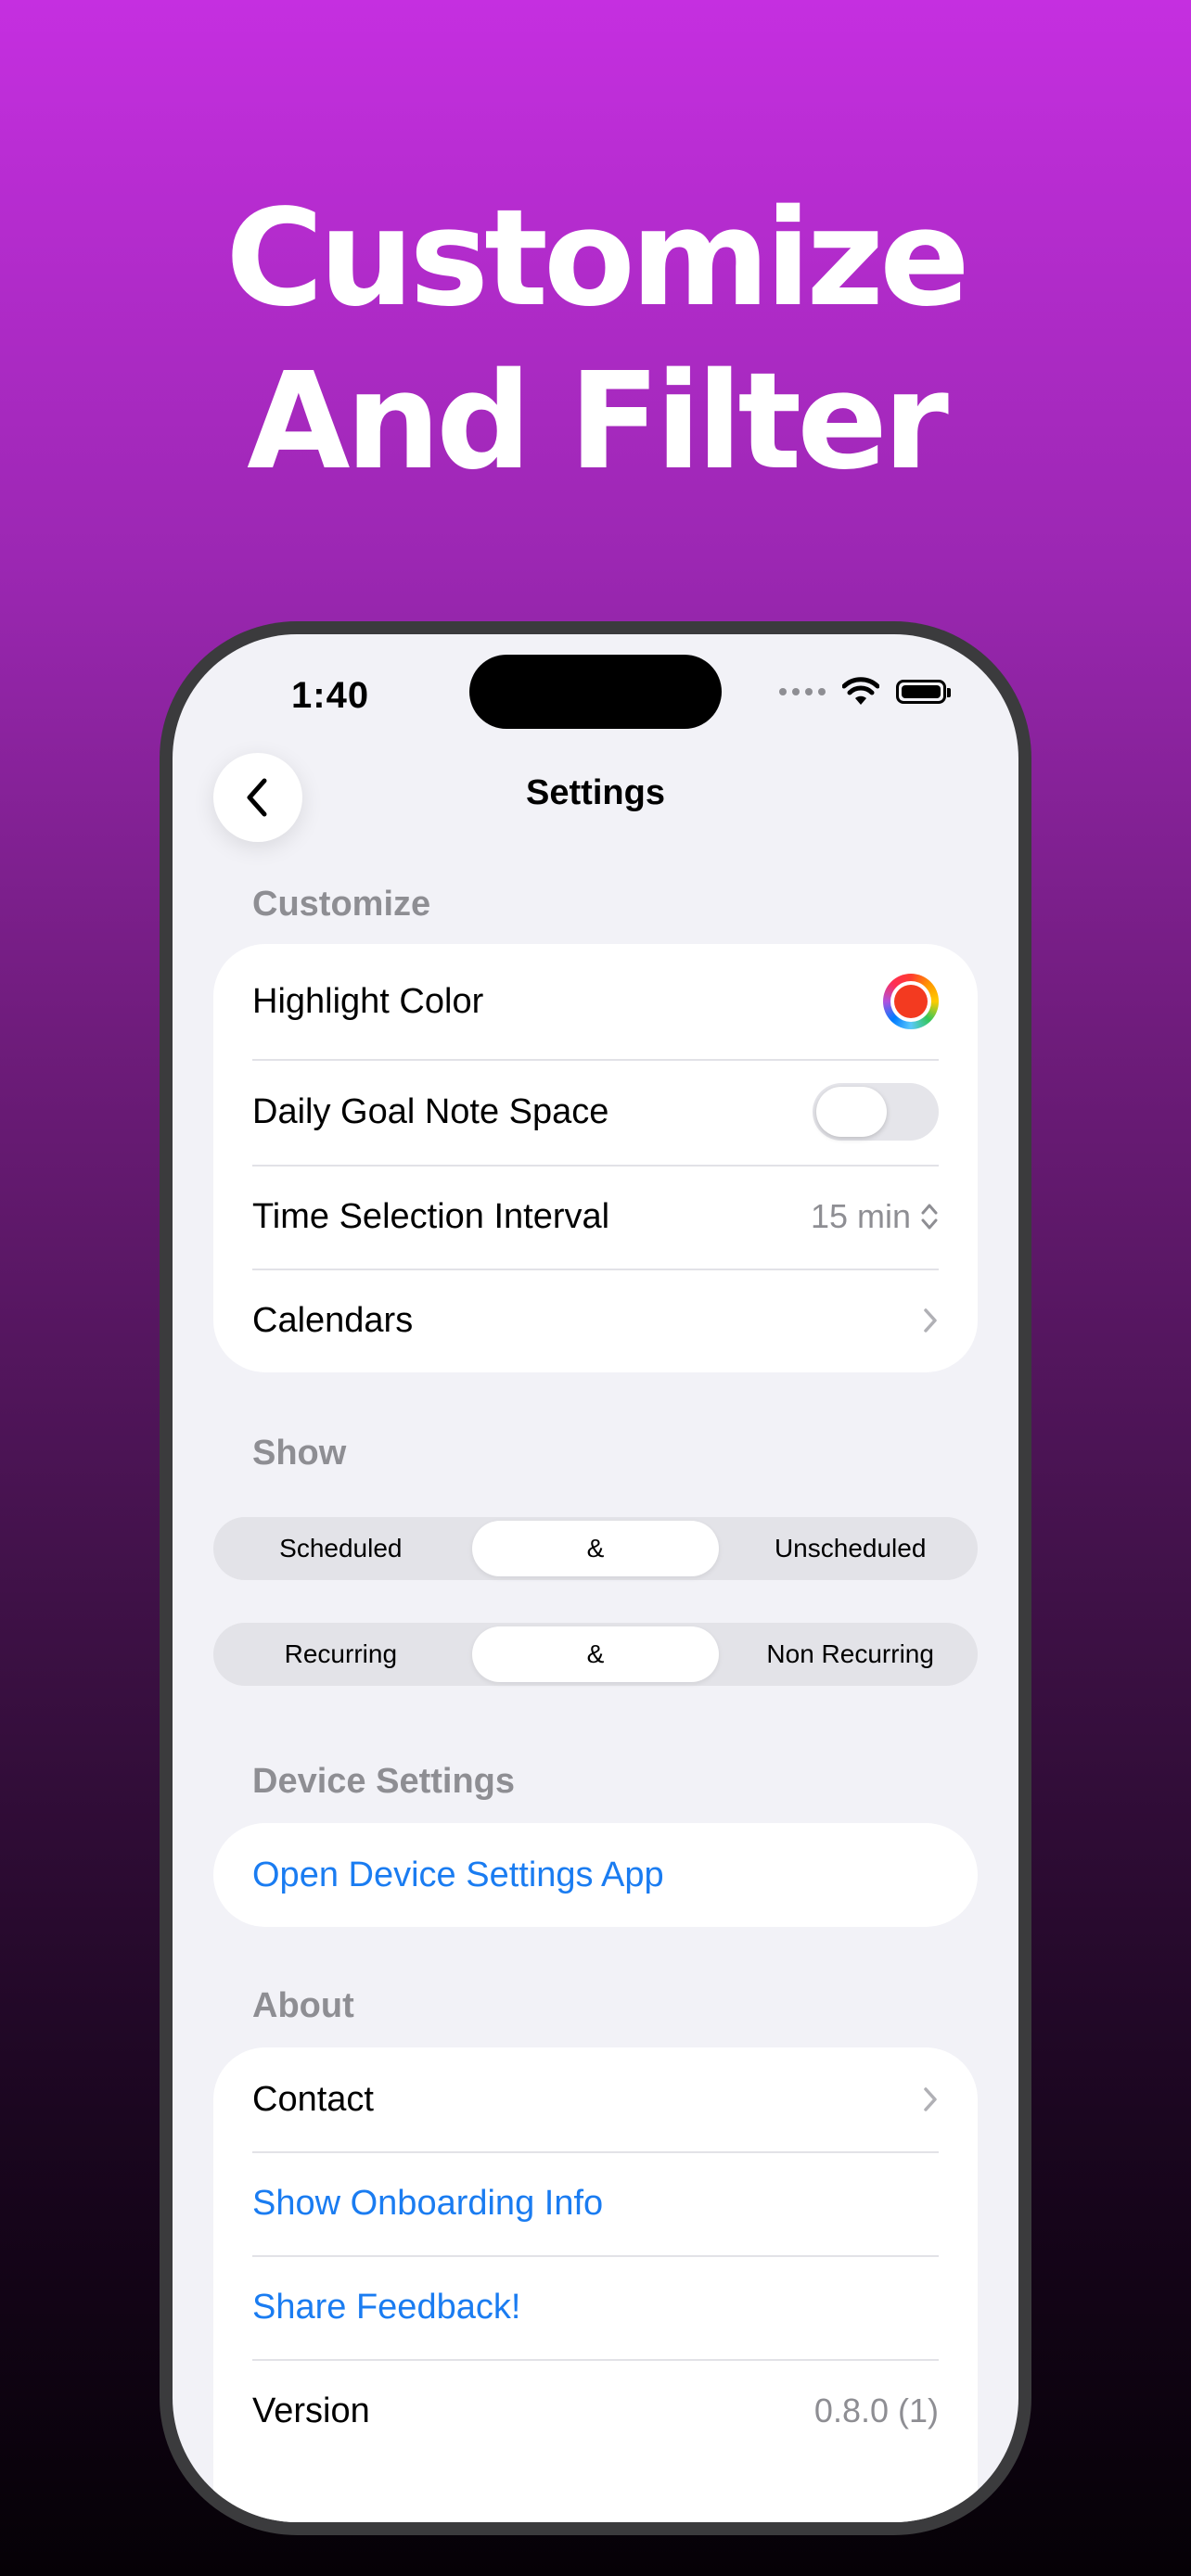 The image size is (1191, 2576). What do you see at coordinates (595, 1002) in the screenshot?
I see `highlight-color-row: Highlight Color` at bounding box center [595, 1002].